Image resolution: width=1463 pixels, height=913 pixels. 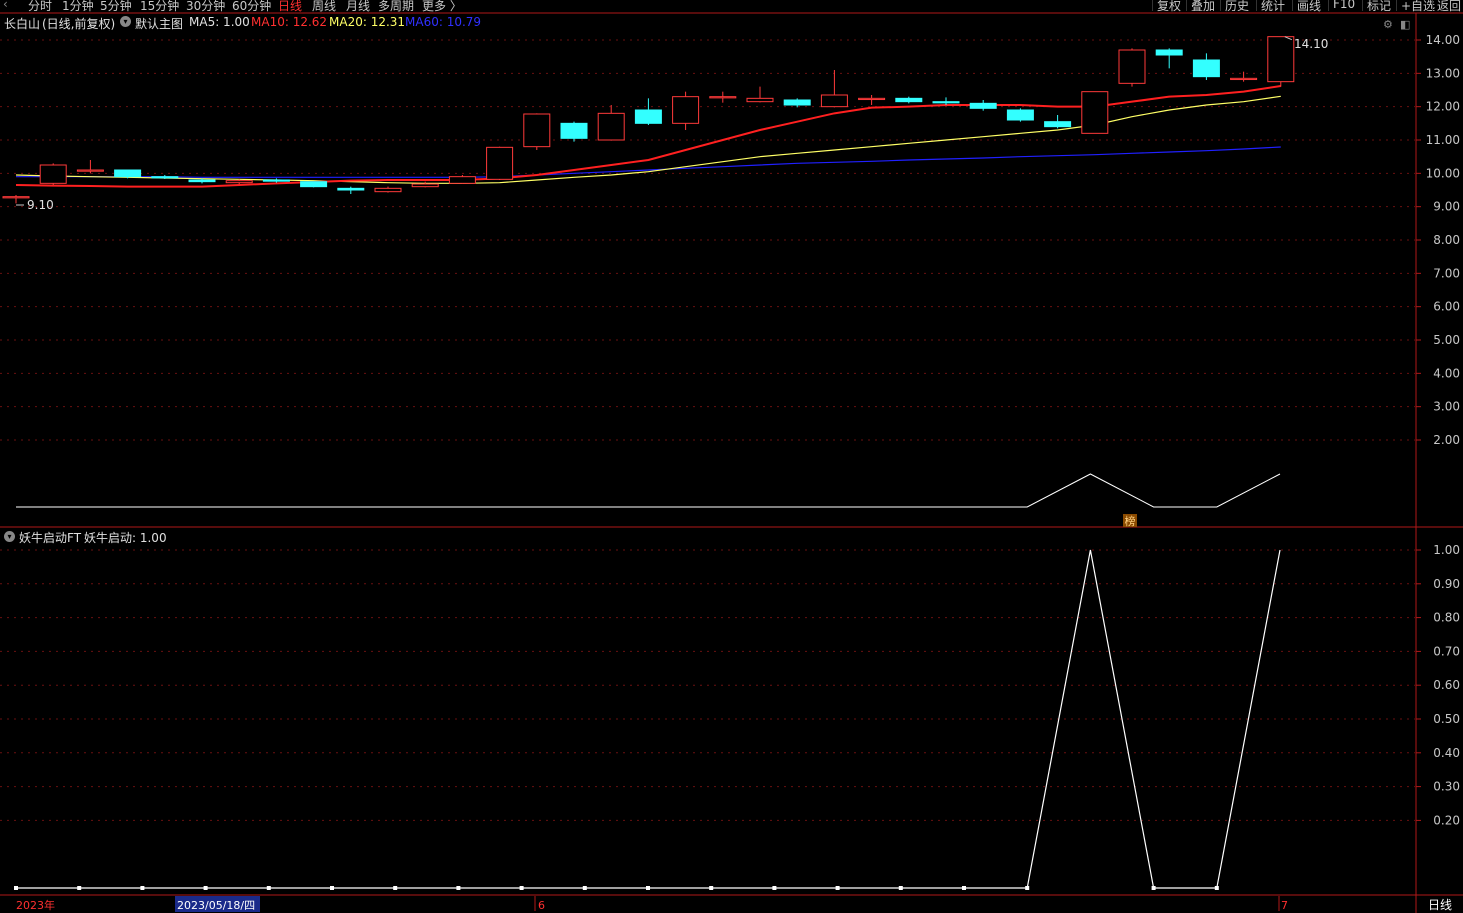 I want to click on ma60-line, so click(x=648, y=162).